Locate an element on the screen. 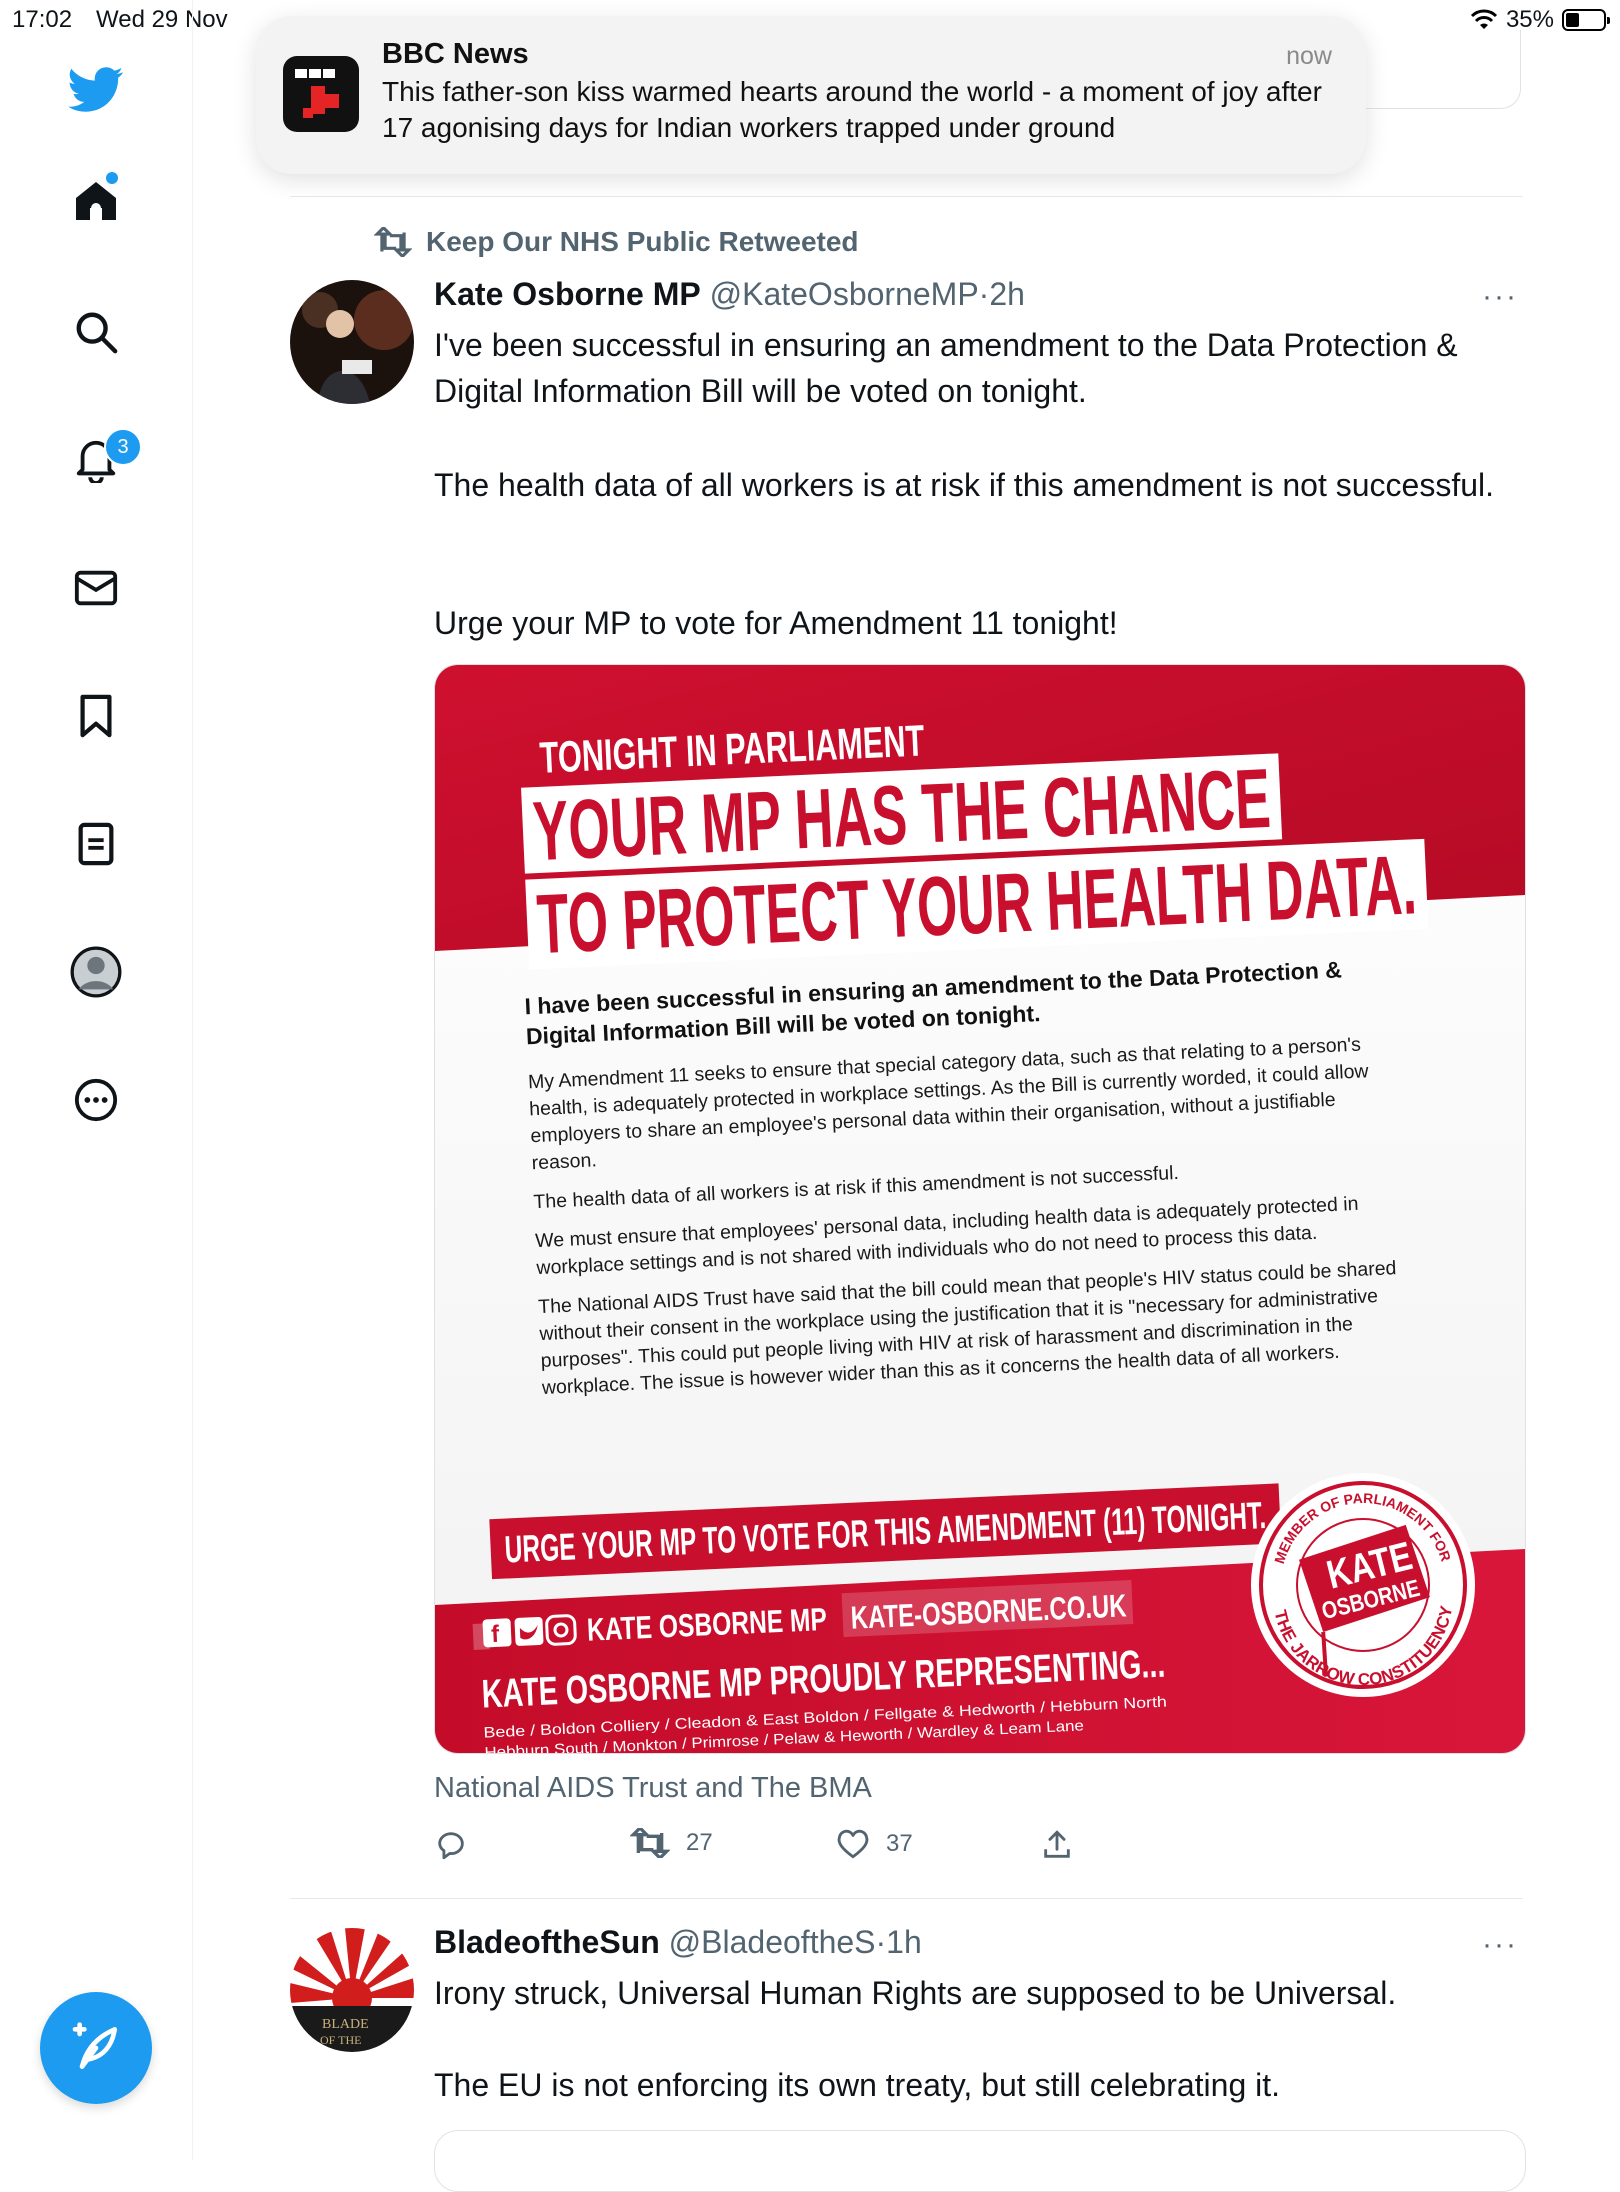 The height and width of the screenshot is (2192, 1620). tweet-header: Kate Osborne MP @KateOsborneMP·2h is located at coordinates (729, 294).